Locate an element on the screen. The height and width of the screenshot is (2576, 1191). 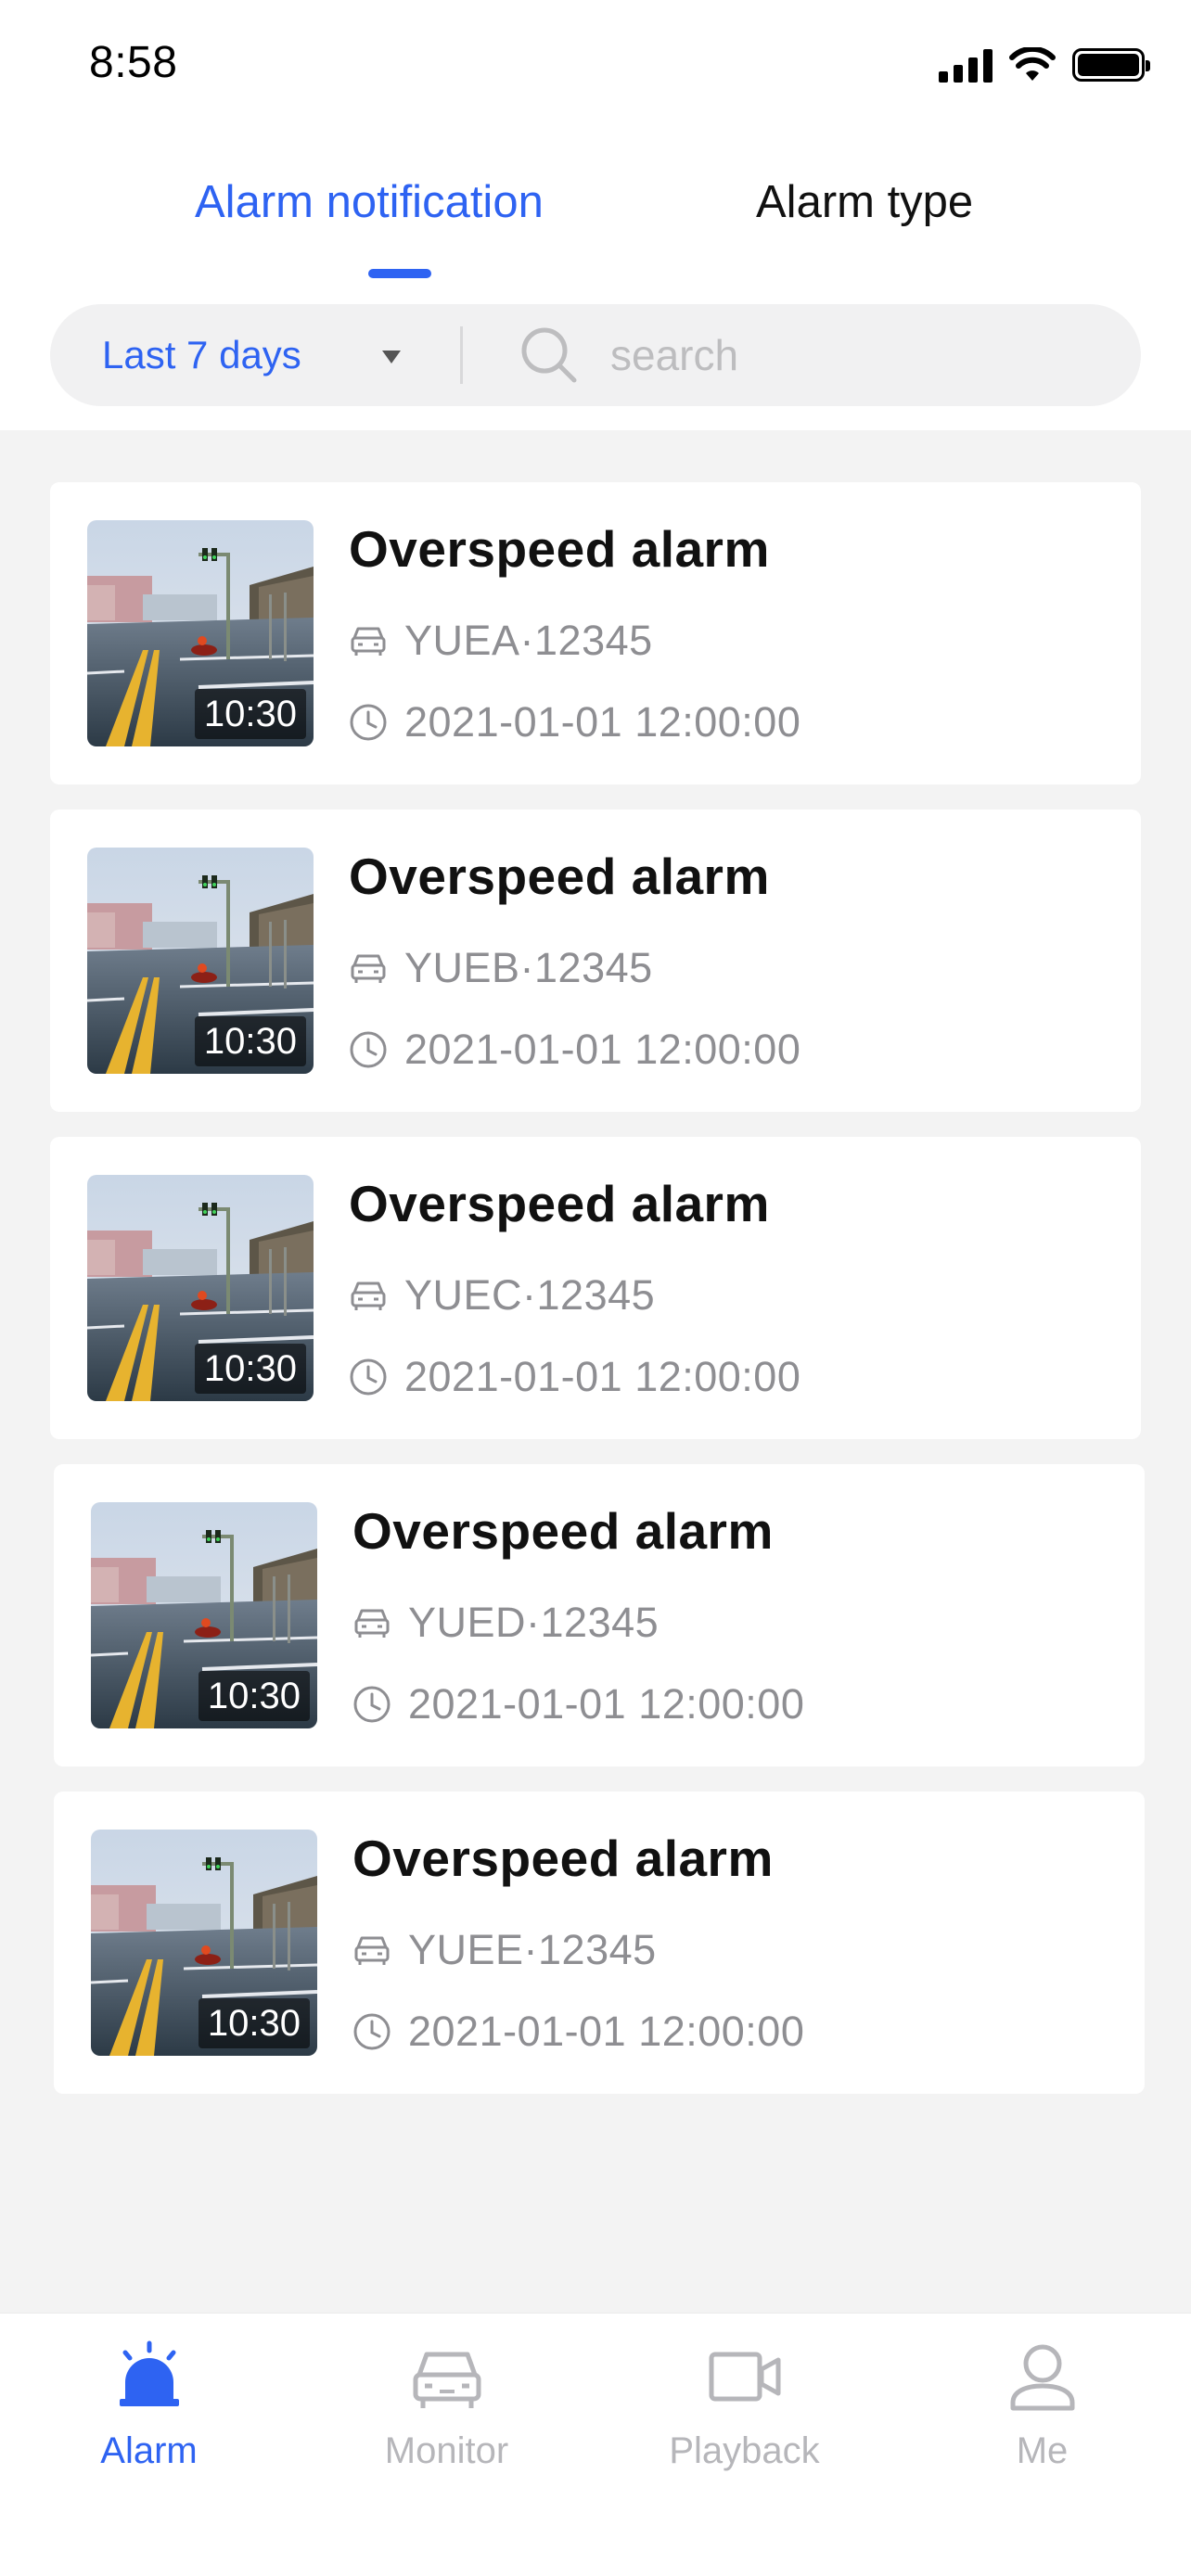
tab-bar: Alarm notification Alarm type is located at coordinates (595, 222).